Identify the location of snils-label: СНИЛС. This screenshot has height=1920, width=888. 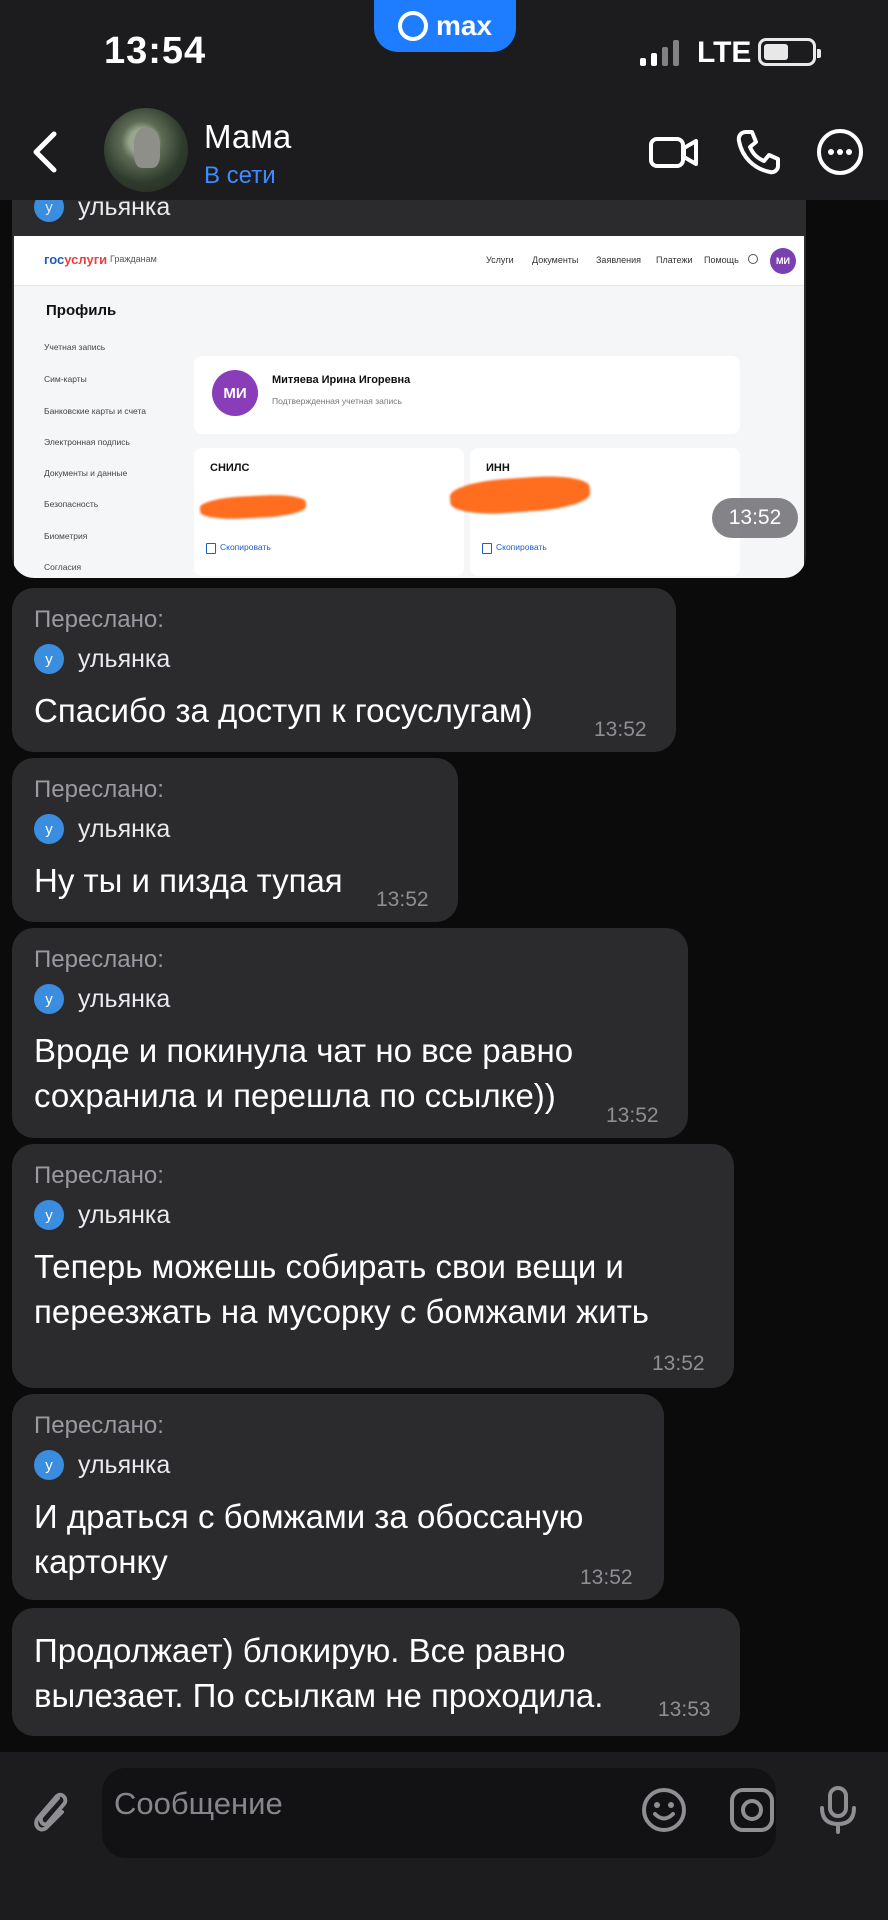
(230, 468).